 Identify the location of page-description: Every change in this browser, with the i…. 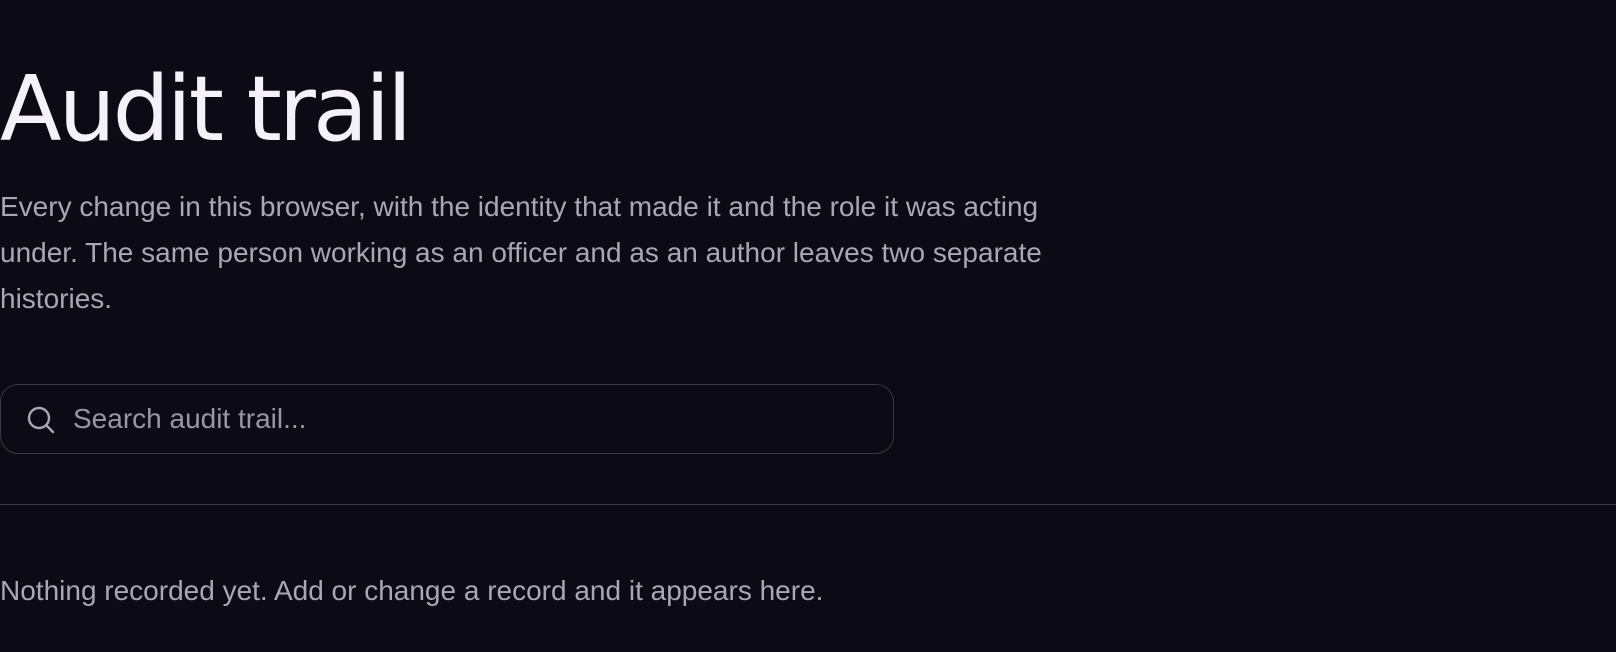
(521, 252).